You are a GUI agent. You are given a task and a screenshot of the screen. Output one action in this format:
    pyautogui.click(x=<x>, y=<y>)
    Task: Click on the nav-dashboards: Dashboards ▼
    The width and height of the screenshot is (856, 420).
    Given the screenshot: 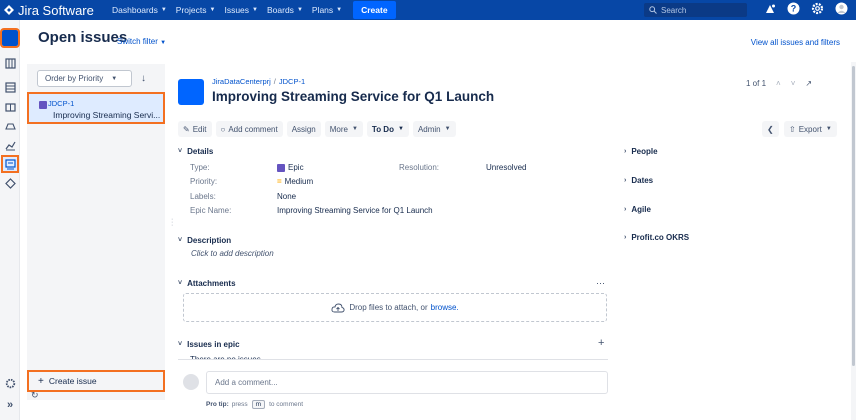 What is the action you would take?
    pyautogui.click(x=139, y=10)
    